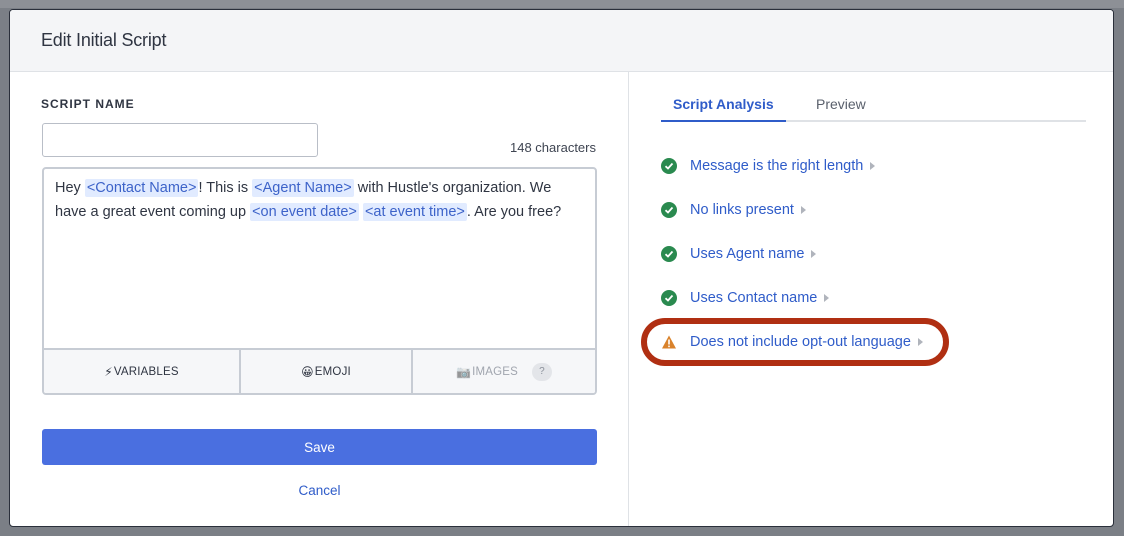 The height and width of the screenshot is (536, 1124). Describe the element at coordinates (319, 447) in the screenshot. I see `save-button: Save` at that location.